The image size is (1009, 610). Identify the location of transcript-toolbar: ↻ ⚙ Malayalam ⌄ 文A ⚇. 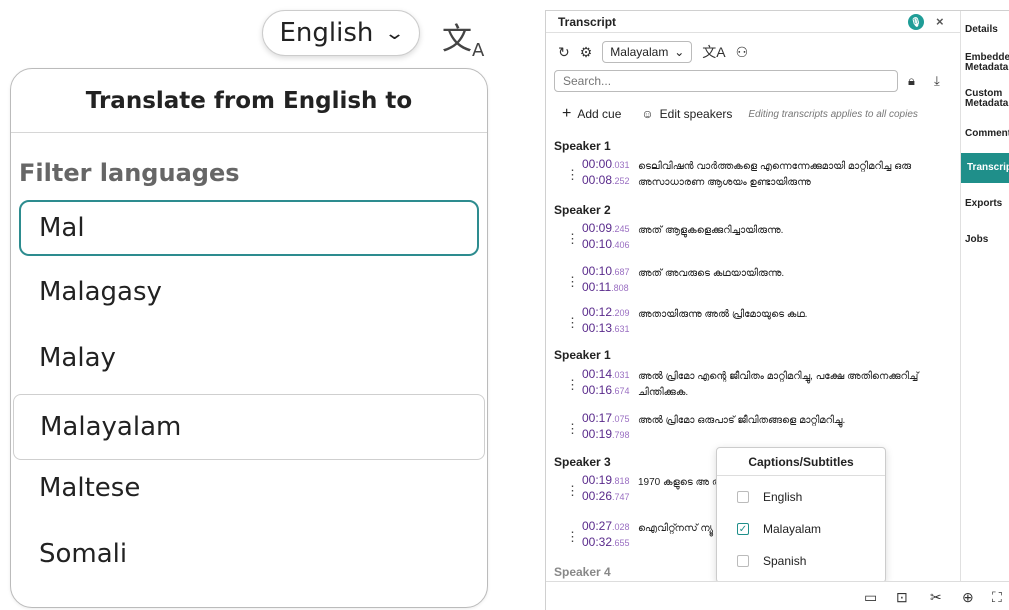
(653, 52).